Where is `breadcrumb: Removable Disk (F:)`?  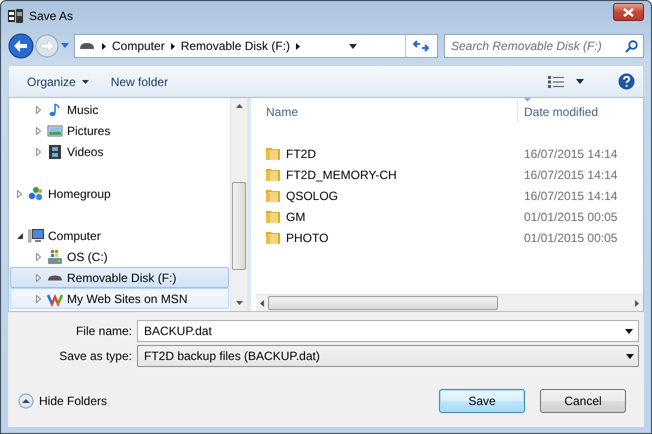
breadcrumb: Removable Disk (F:) is located at coordinates (235, 46).